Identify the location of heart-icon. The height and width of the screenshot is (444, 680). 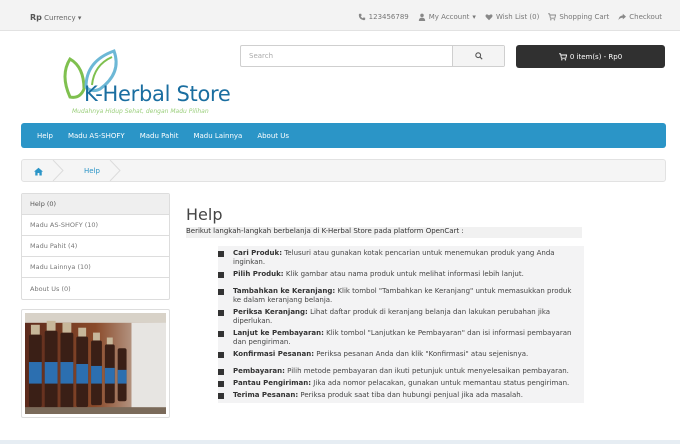
(489, 17).